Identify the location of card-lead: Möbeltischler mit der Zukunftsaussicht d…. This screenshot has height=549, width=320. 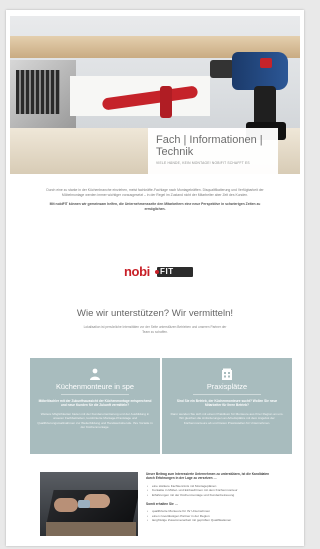
(95, 403).